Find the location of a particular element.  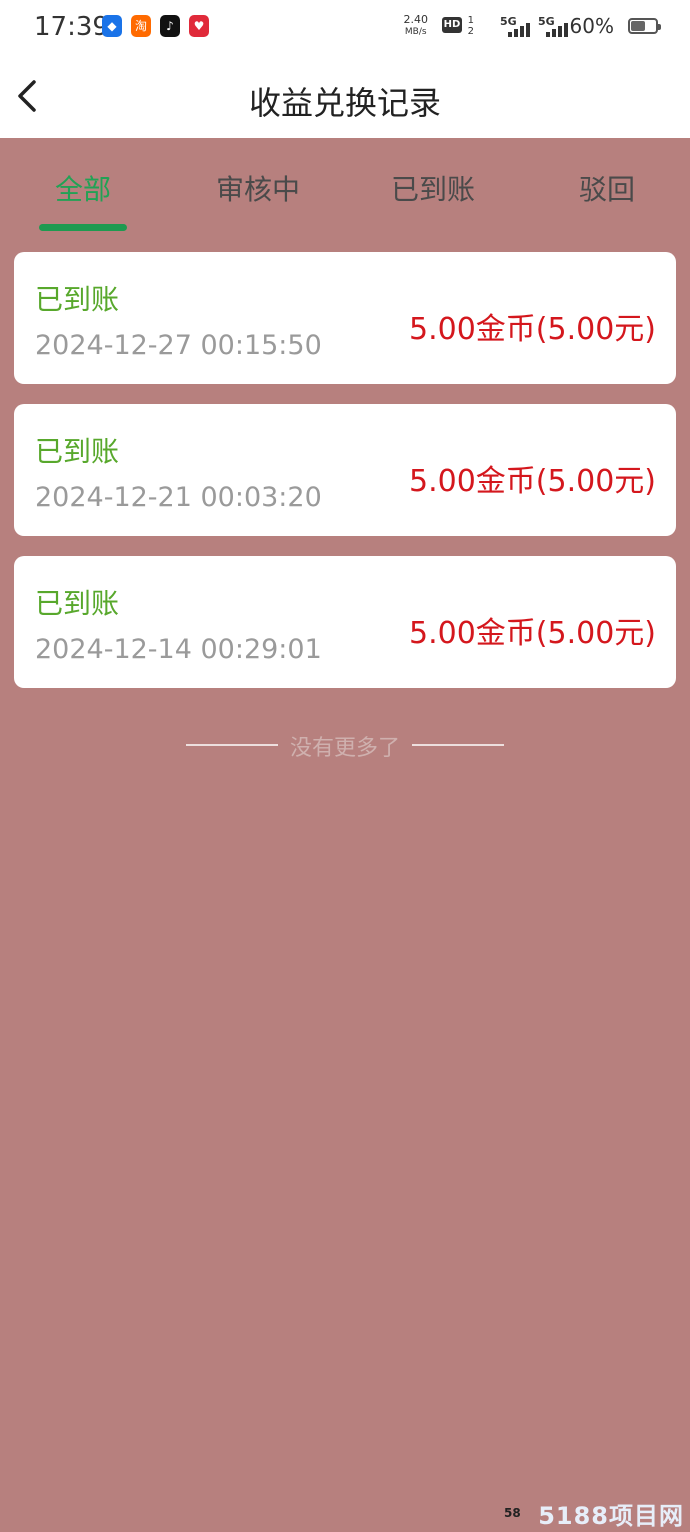

record-card: 已到账 2024-12-21 00:03:20 5.00金币(5.00元) is located at coordinates (345, 470).